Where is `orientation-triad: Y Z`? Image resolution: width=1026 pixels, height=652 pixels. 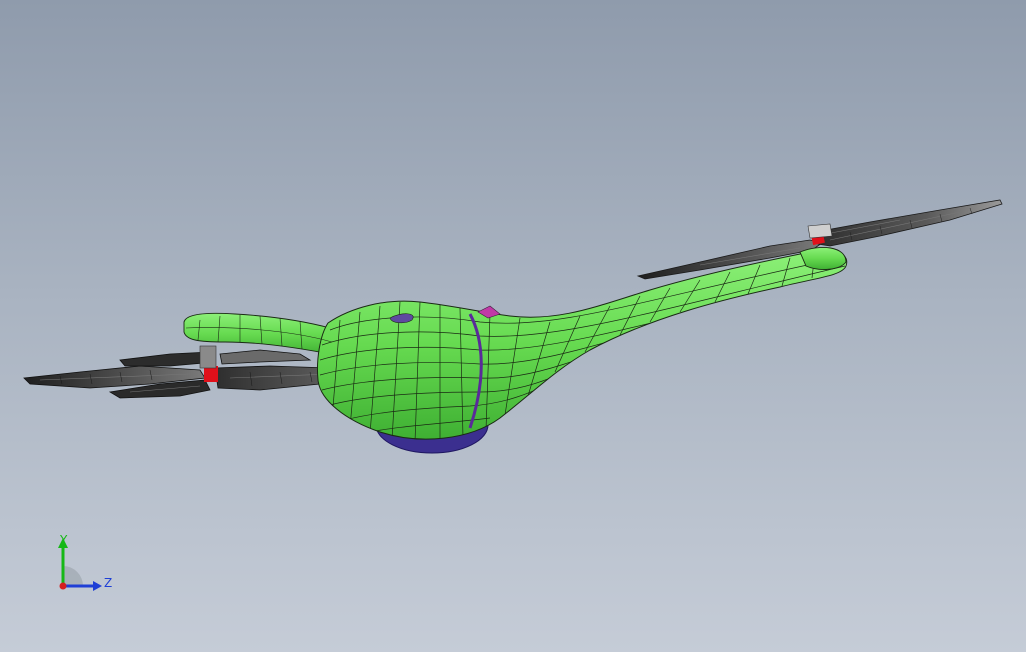 orientation-triad: Y Z is located at coordinates (85, 562).